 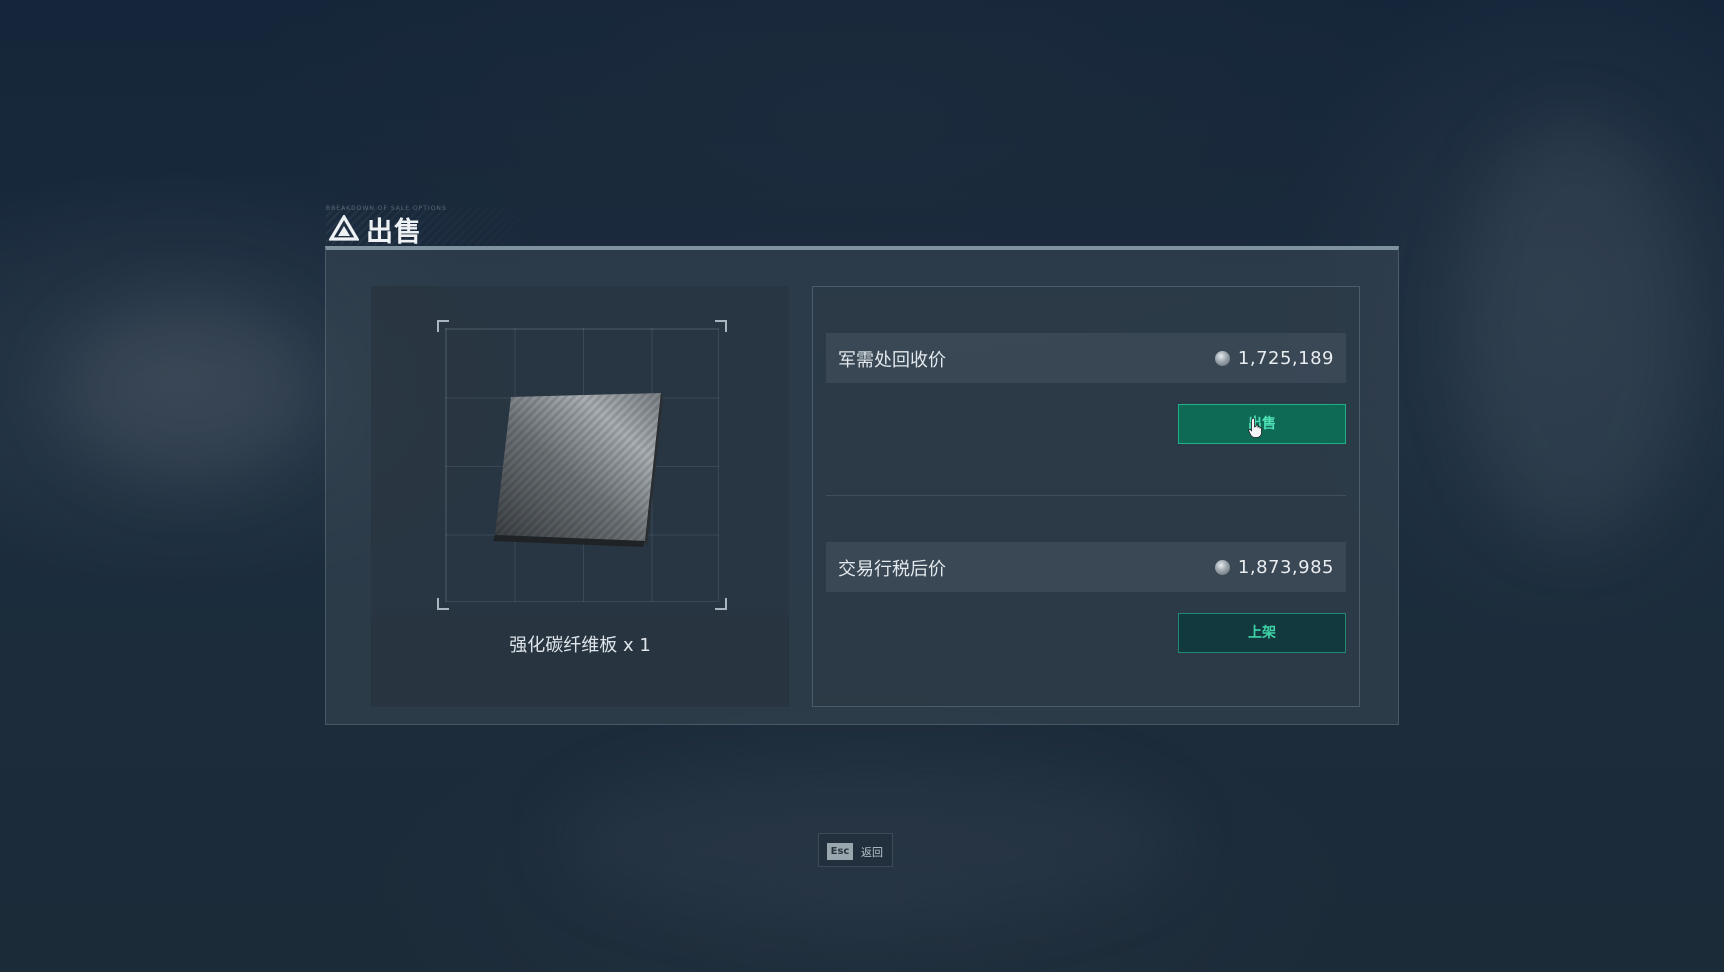 What do you see at coordinates (1575, 330) in the screenshot?
I see `background-blur-right` at bounding box center [1575, 330].